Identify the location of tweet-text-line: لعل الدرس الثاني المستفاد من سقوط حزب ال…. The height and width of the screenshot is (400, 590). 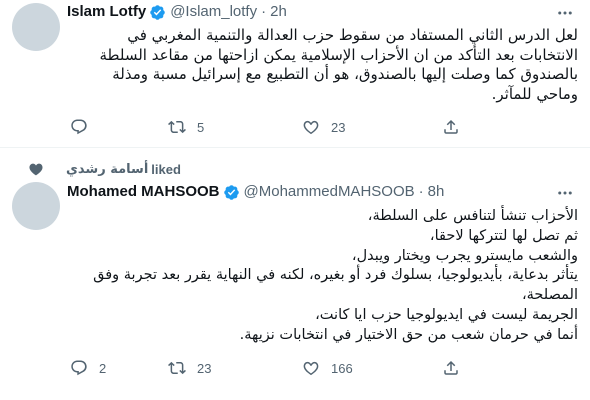
(352, 35).